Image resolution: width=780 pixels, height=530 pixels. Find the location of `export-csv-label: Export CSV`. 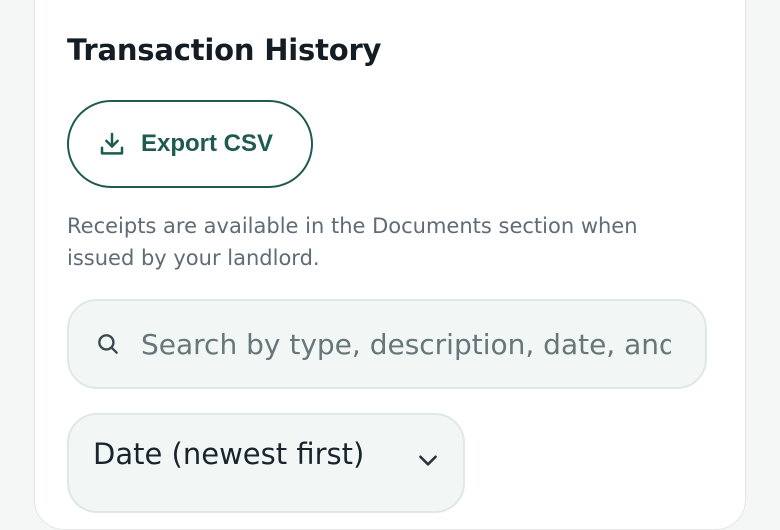

export-csv-label: Export CSV is located at coordinates (207, 143).